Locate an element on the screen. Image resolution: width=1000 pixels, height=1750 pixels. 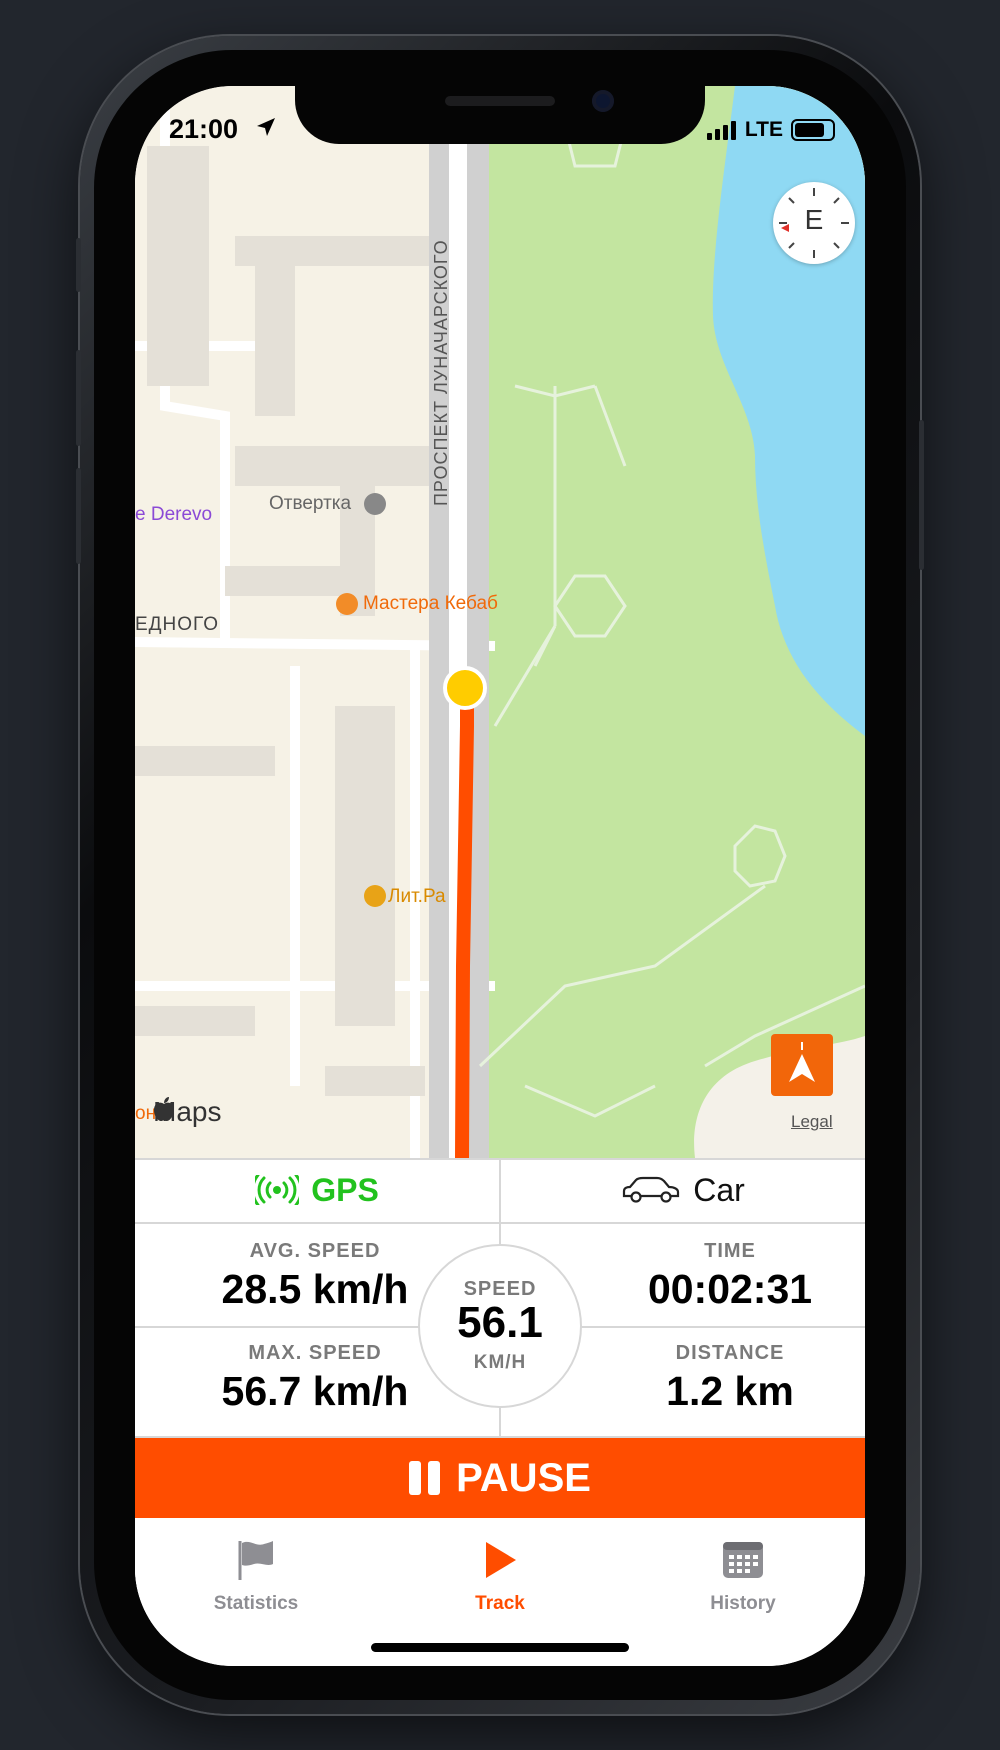
pause-label: PAUSE is located at coordinates (523, 1477).